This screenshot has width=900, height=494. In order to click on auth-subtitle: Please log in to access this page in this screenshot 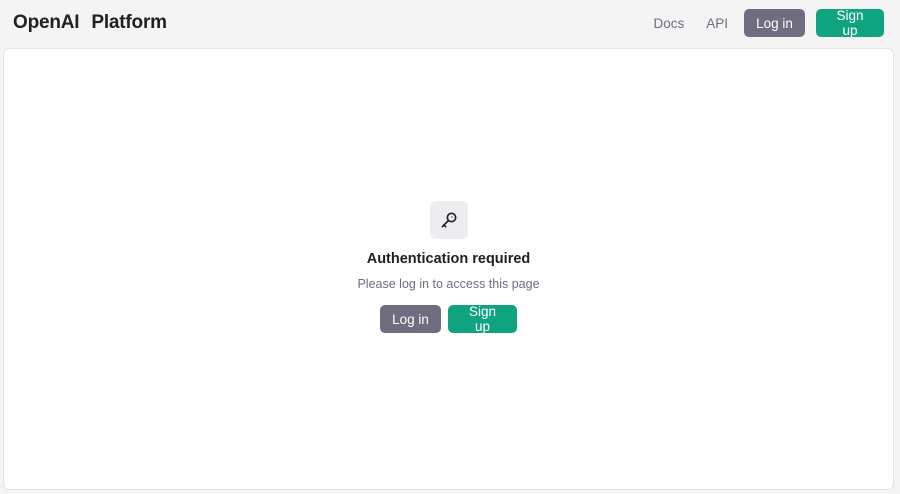, I will do `click(448, 284)`.